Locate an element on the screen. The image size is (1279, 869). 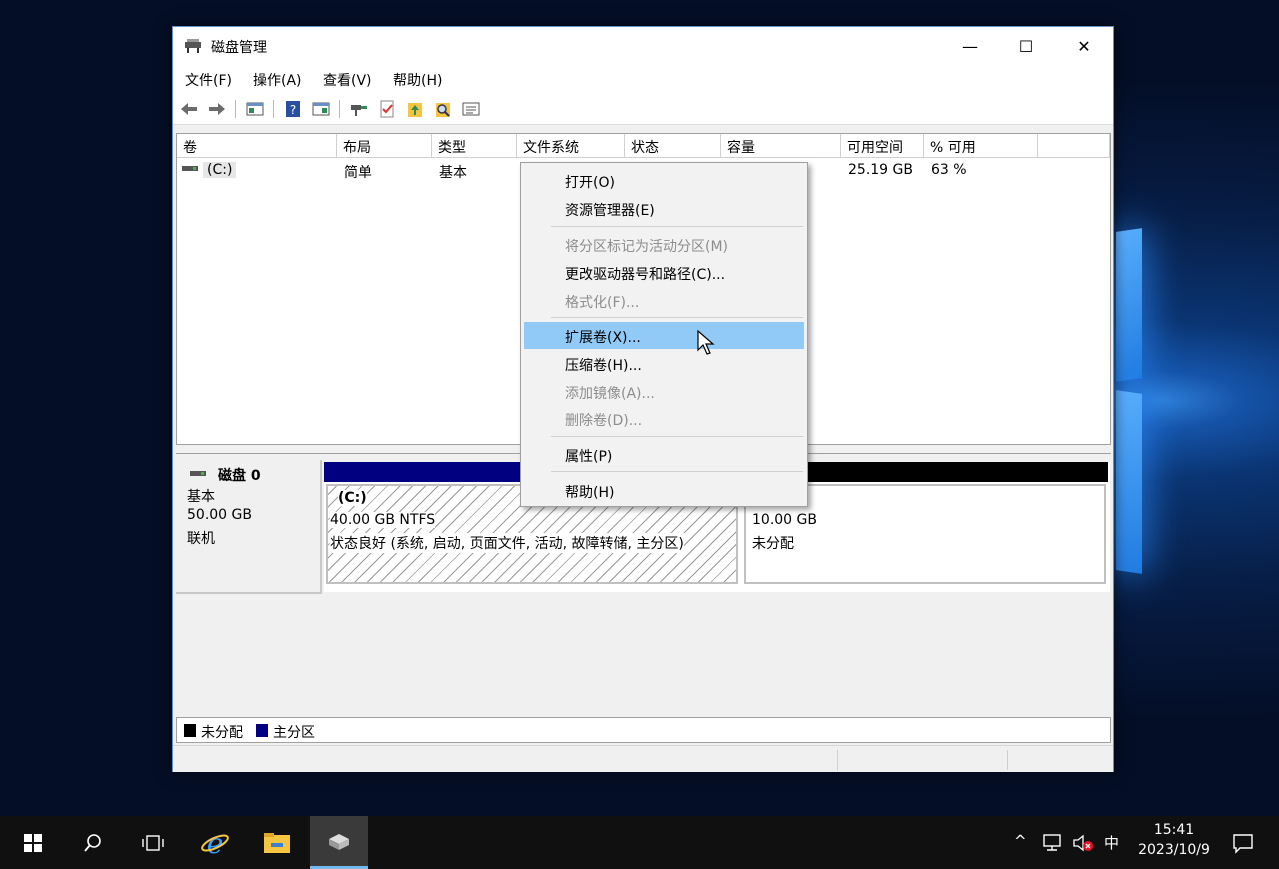
window-title: 磁盘管理 is located at coordinates (239, 48).